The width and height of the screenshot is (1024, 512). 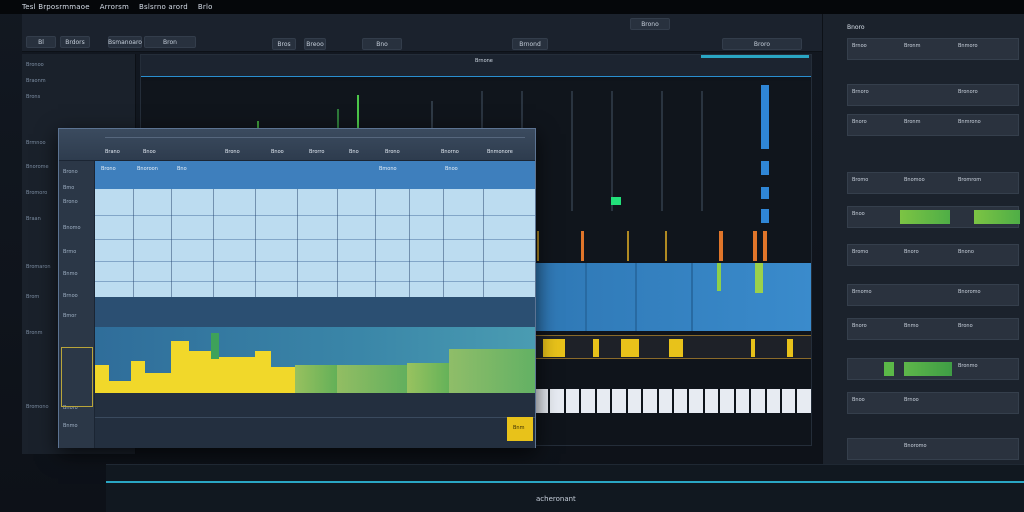 What do you see at coordinates (565, 488) in the screenshot?
I see `timeline-bar: acheronant` at bounding box center [565, 488].